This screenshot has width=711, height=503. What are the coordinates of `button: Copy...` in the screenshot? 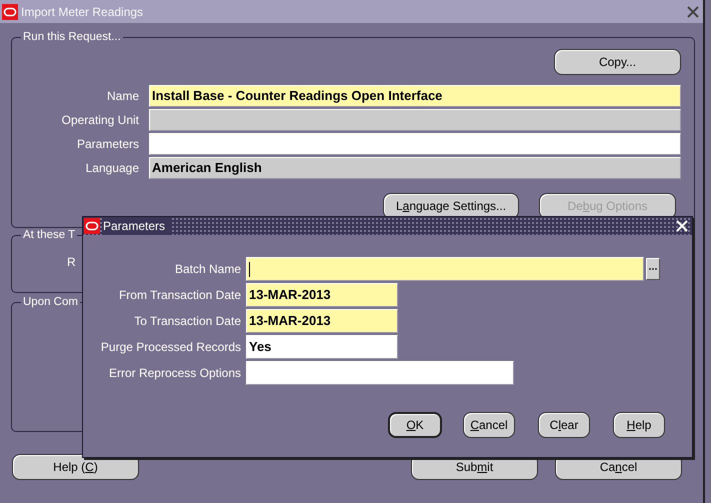 It's located at (617, 61).